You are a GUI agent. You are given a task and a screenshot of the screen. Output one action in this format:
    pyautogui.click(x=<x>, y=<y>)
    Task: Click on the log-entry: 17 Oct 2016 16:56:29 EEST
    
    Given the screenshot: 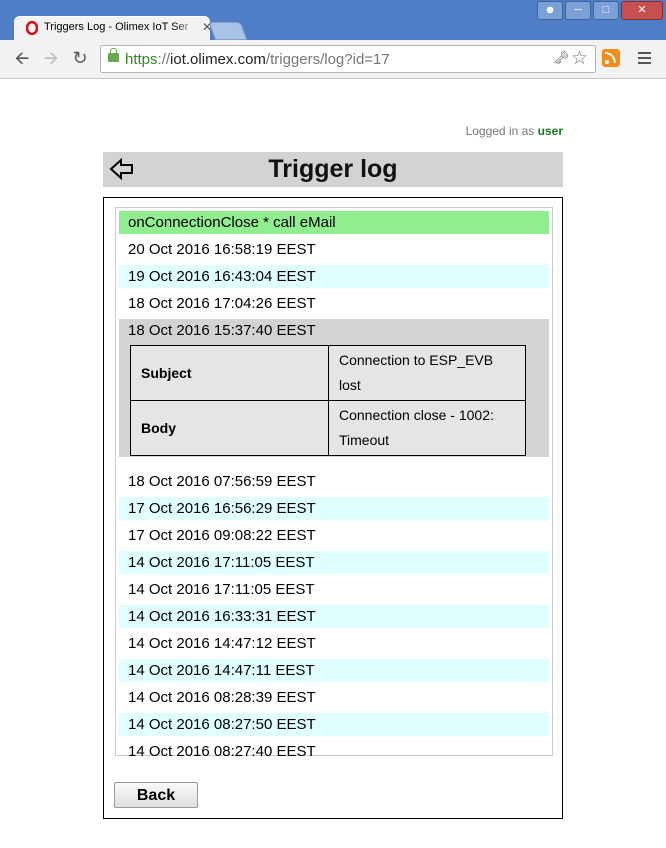 What is the action you would take?
    pyautogui.click(x=334, y=508)
    